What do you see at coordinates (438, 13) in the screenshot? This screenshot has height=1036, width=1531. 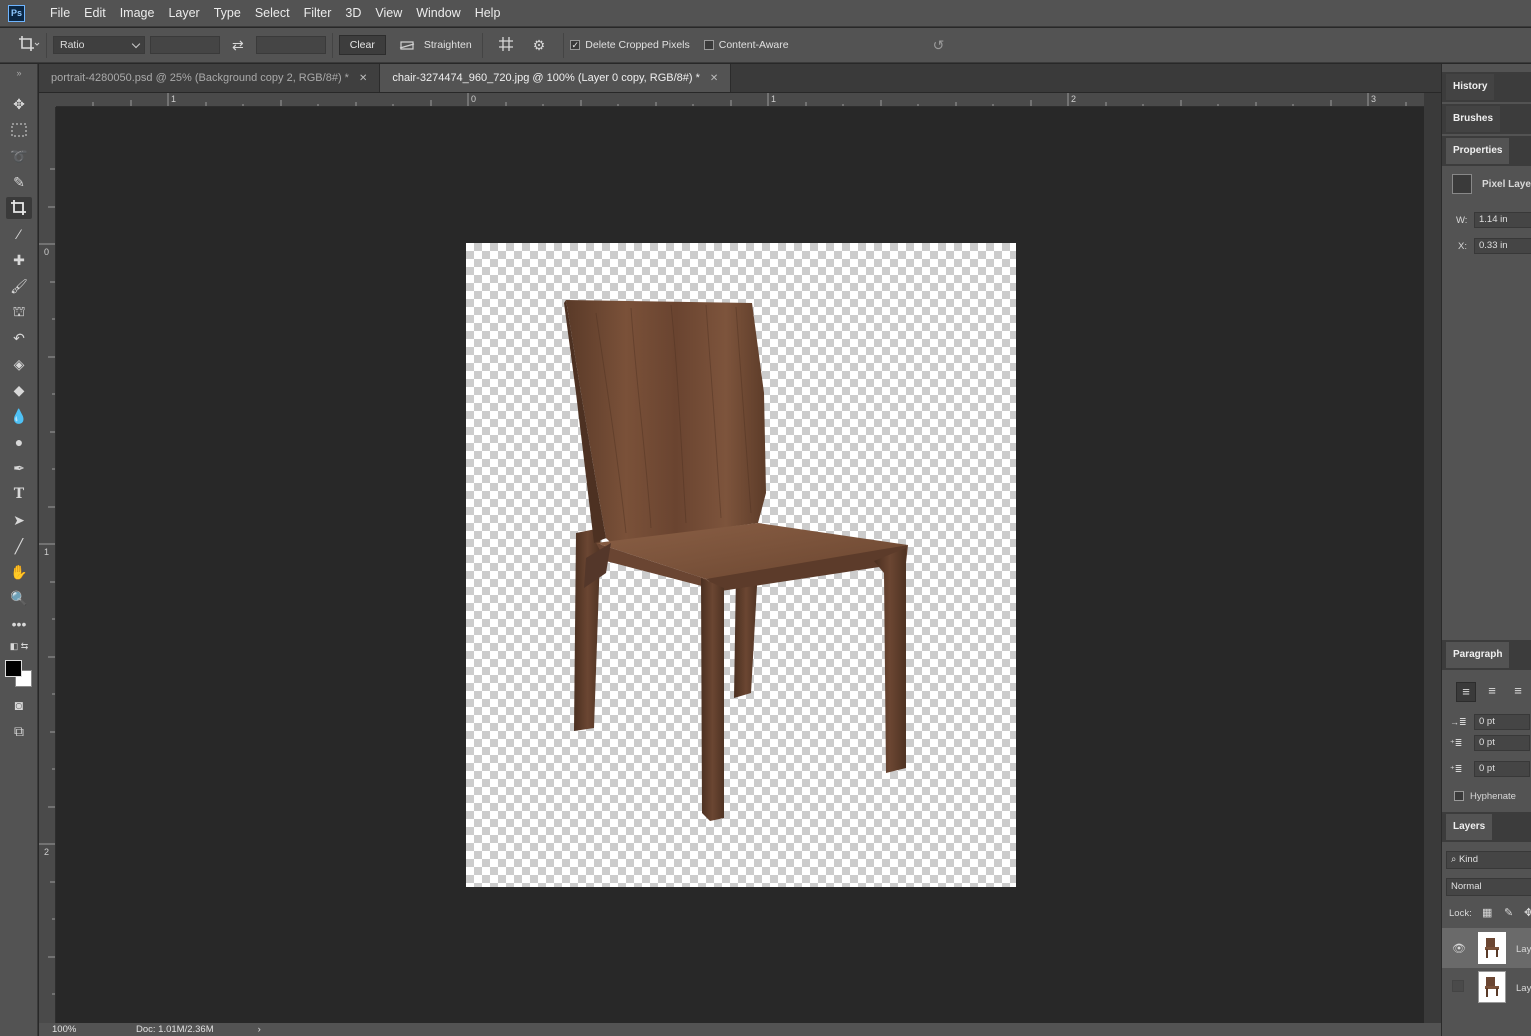 I see `menu-window: Window` at bounding box center [438, 13].